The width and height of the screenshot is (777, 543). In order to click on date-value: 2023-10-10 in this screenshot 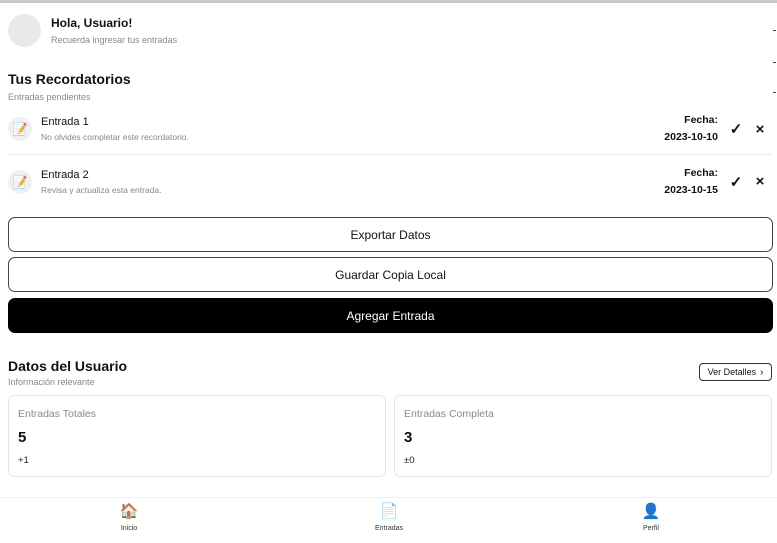, I will do `click(691, 137)`.